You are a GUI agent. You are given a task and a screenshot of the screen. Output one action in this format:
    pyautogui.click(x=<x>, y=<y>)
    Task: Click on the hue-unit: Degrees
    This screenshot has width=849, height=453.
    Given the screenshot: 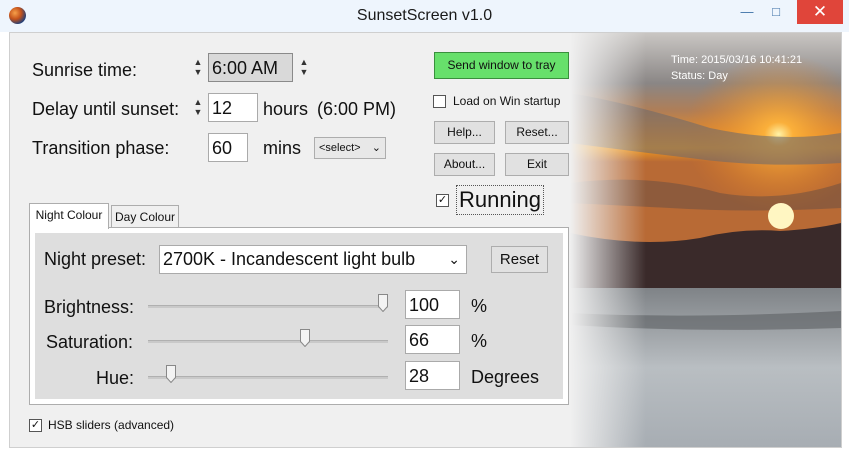 What is the action you would take?
    pyautogui.click(x=505, y=377)
    